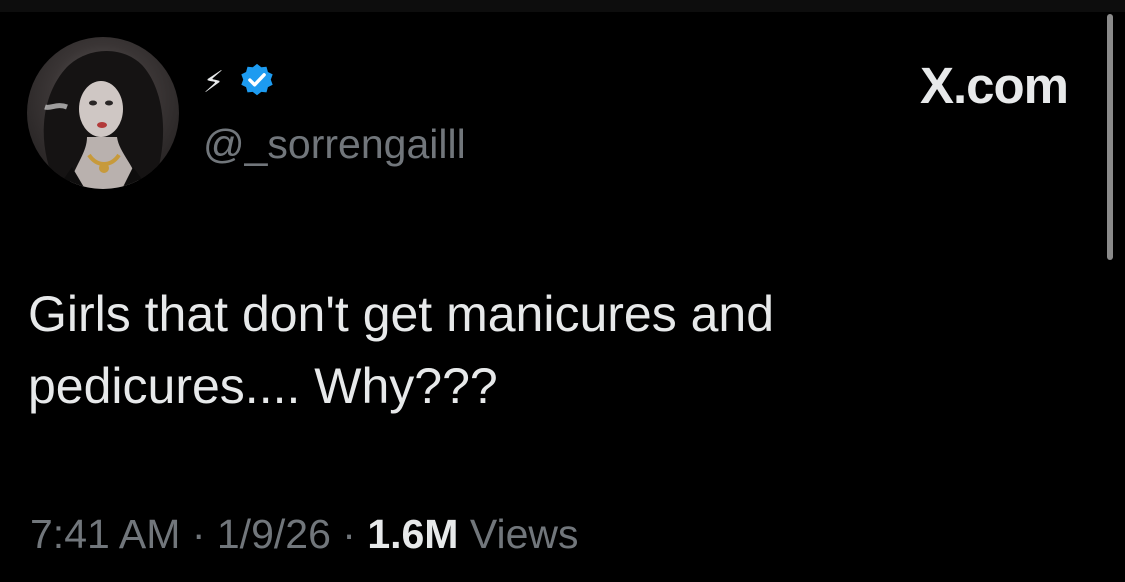  Describe the element at coordinates (214, 82) in the screenshot. I see `lightning-bolt-icon: ⚡︎` at that location.